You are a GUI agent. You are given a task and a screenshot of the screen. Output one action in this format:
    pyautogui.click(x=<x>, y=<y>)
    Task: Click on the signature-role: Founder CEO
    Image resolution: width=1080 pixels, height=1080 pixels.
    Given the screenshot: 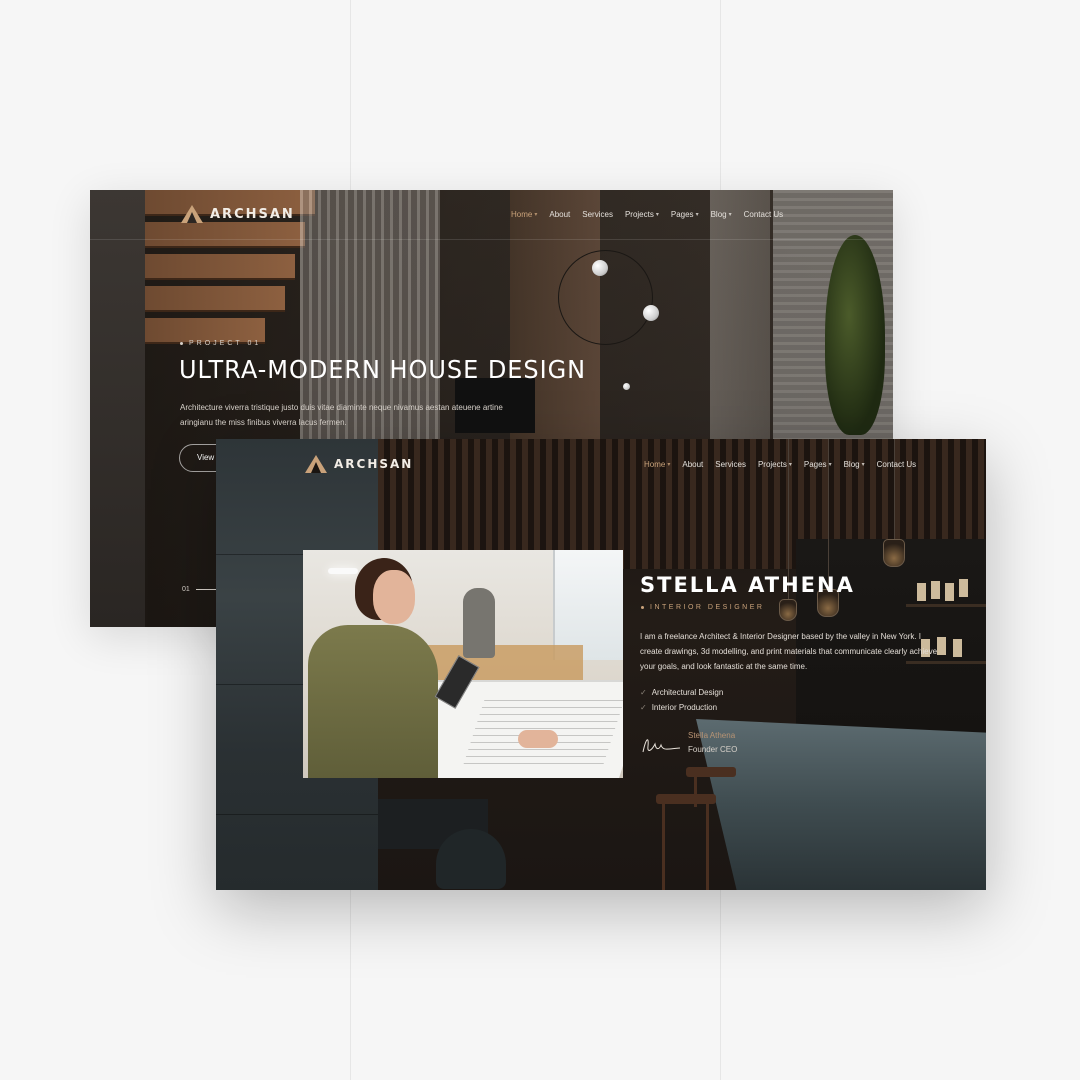 What is the action you would take?
    pyautogui.click(x=713, y=749)
    